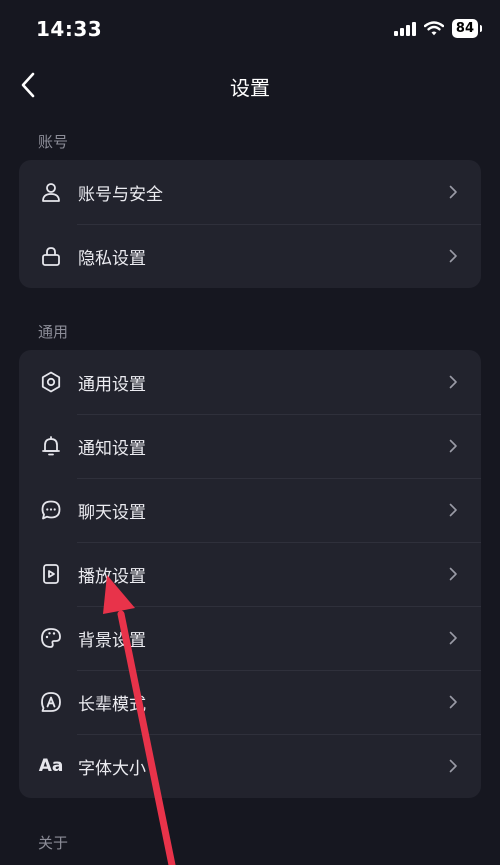 Image resolution: width=500 pixels, height=865 pixels. I want to click on settings-row-elder-mode: 长辈模式, so click(250, 702).